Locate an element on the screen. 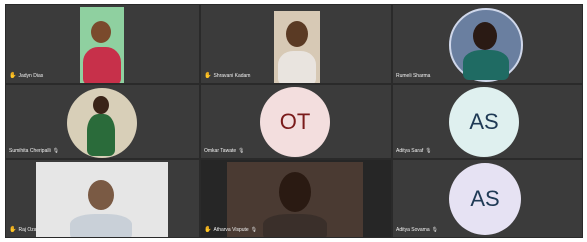  participant-tile: AS Aditya Sovama 🎙 is located at coordinates (487, 198).